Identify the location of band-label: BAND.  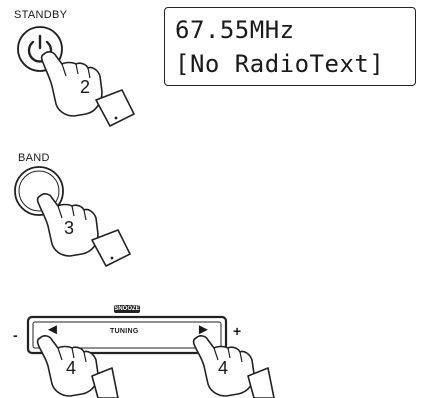
(34, 158).